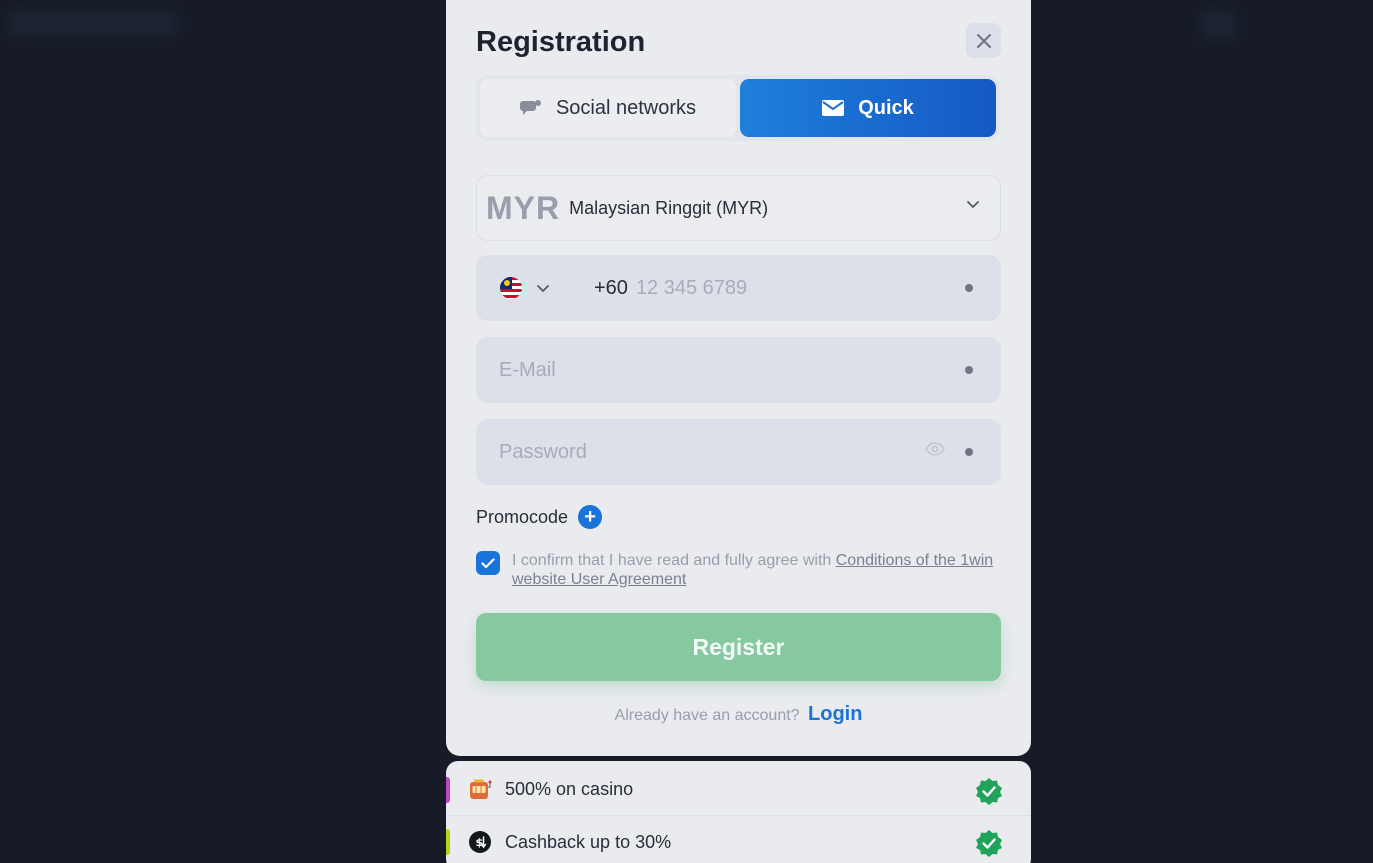 Image resolution: width=1373 pixels, height=863 pixels. I want to click on login-prompt: Already have an account? Login, so click(738, 714).